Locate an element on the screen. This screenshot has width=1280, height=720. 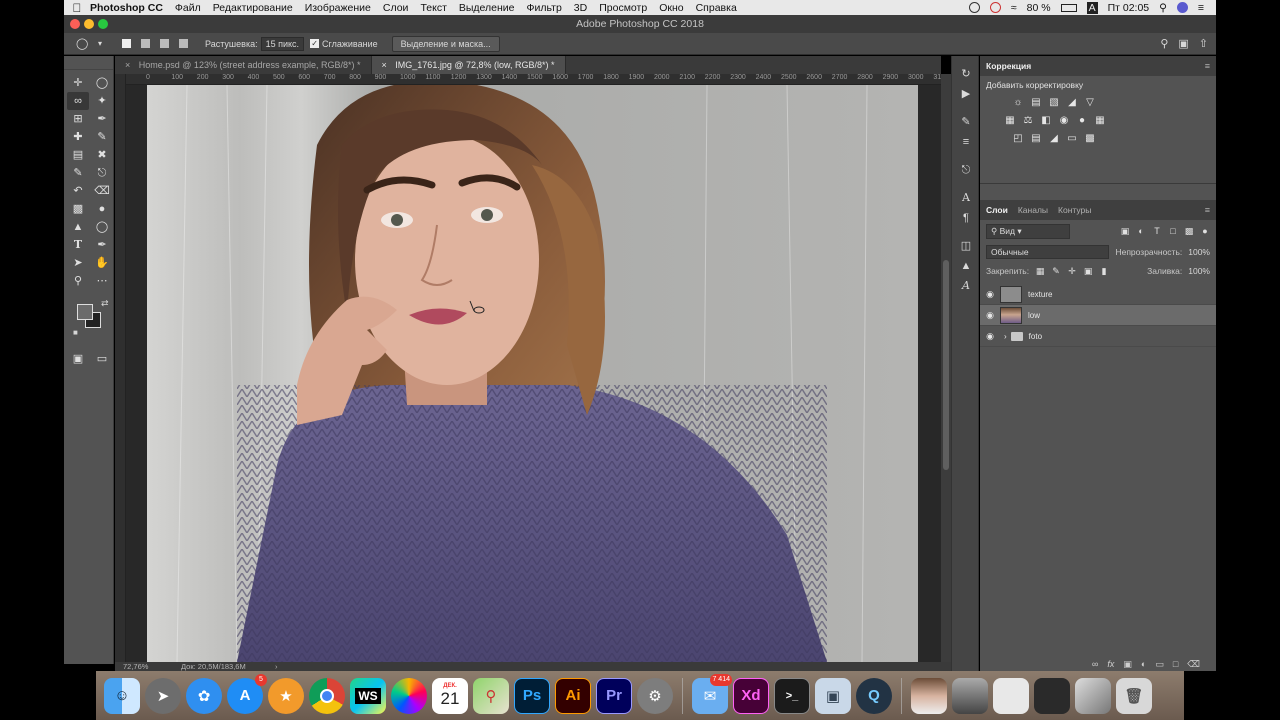
menu-help: Справка is located at coordinates (716, 8).